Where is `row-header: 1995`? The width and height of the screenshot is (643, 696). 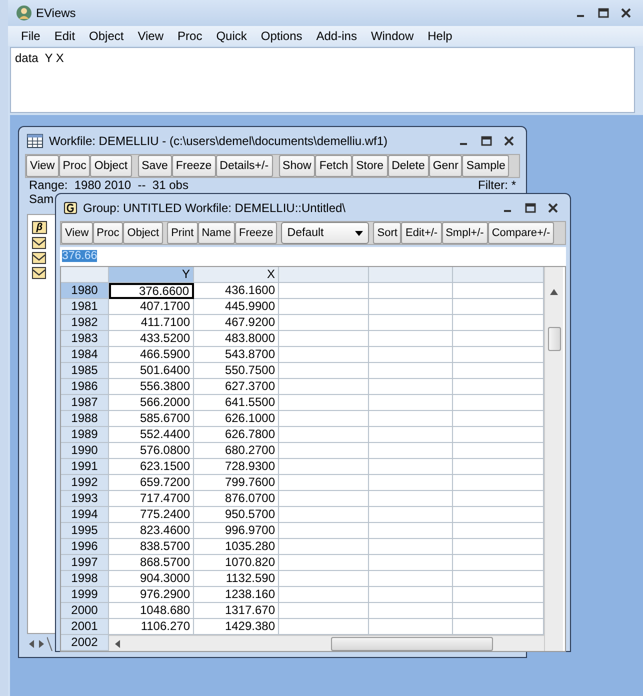
row-header: 1995 is located at coordinates (85, 531).